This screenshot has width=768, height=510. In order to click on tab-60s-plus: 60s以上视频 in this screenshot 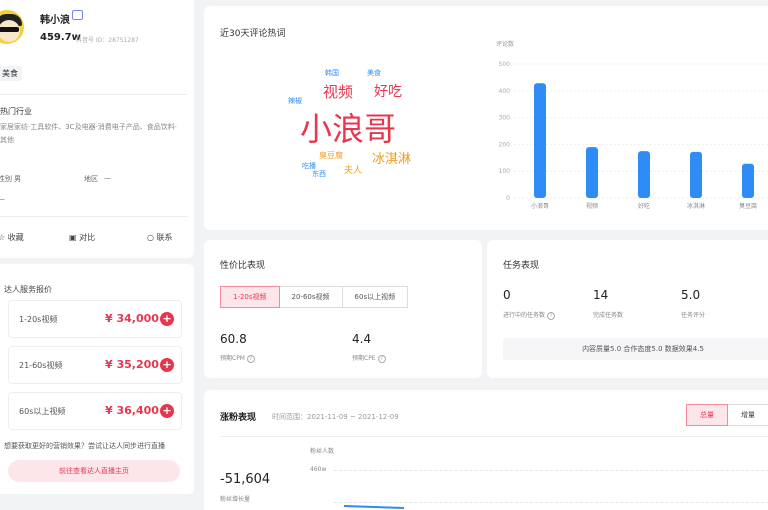, I will do `click(375, 297)`.